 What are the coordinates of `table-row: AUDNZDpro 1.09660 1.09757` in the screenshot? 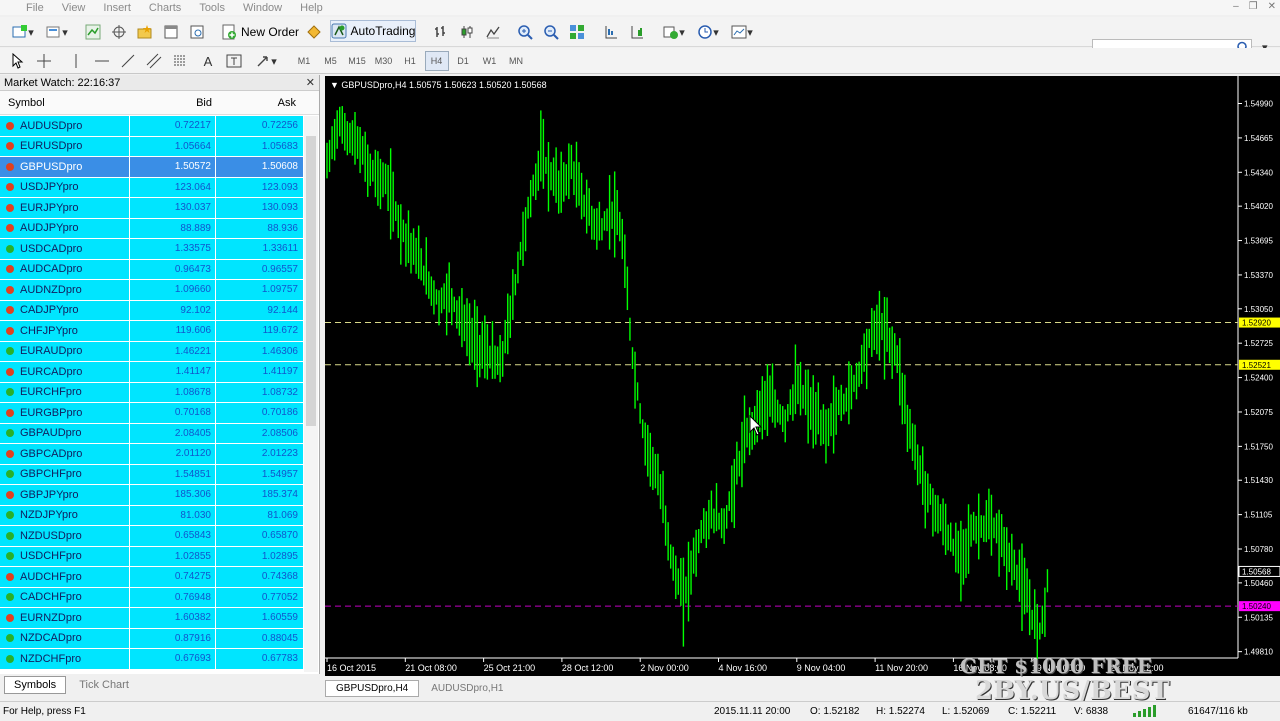 It's located at (151, 290).